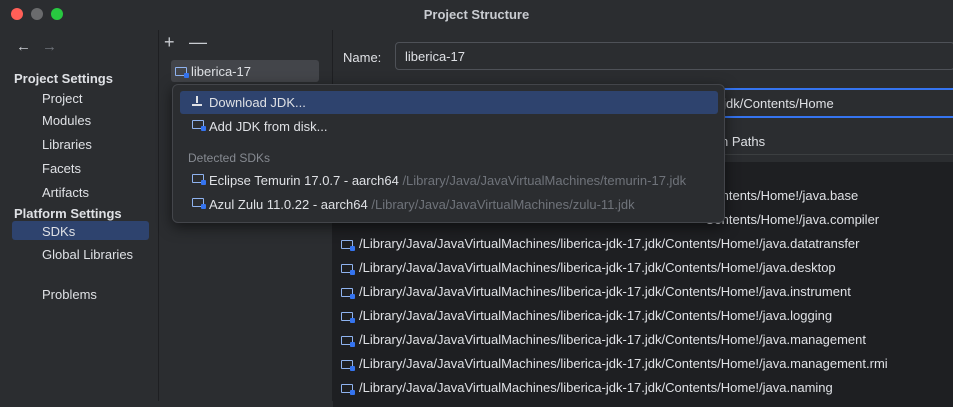 Image resolution: width=953 pixels, height=407 pixels. Describe the element at coordinates (198, 42) in the screenshot. I see `remove-sdk-button: —` at that location.